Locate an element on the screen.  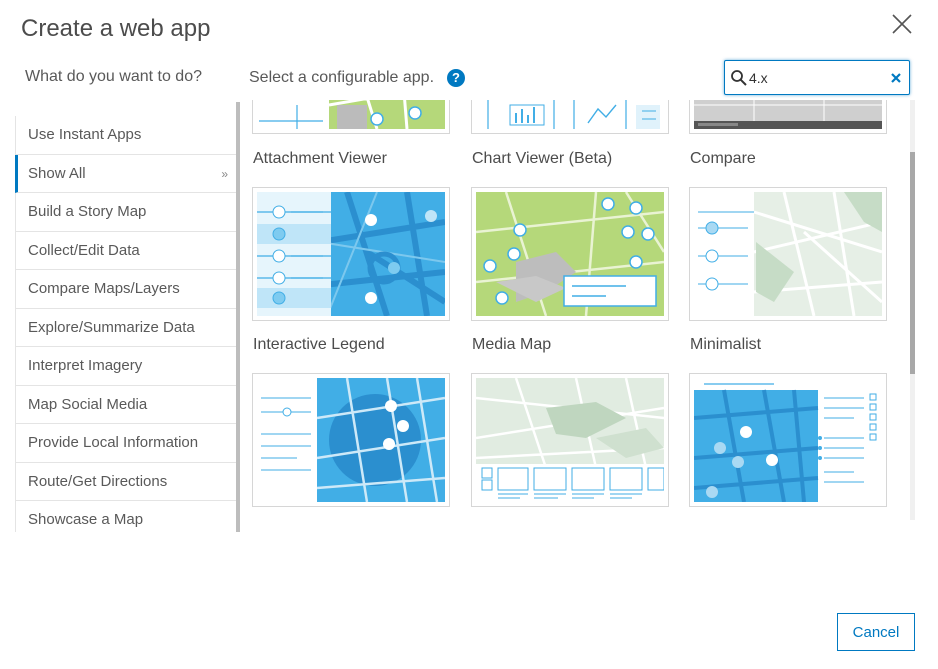
chevron-right-icon: » is located at coordinates (224, 173).